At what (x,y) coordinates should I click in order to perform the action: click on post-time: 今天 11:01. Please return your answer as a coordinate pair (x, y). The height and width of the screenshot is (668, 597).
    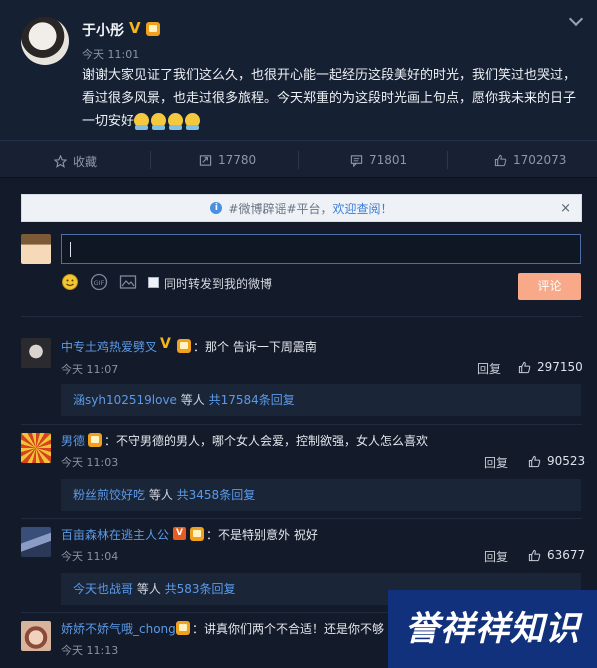
    Looking at the image, I should click on (110, 54).